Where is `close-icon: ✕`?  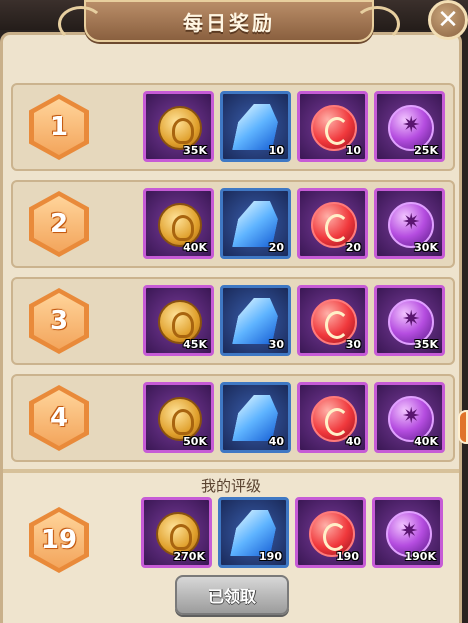
close-icon: ✕ is located at coordinates (448, 20).